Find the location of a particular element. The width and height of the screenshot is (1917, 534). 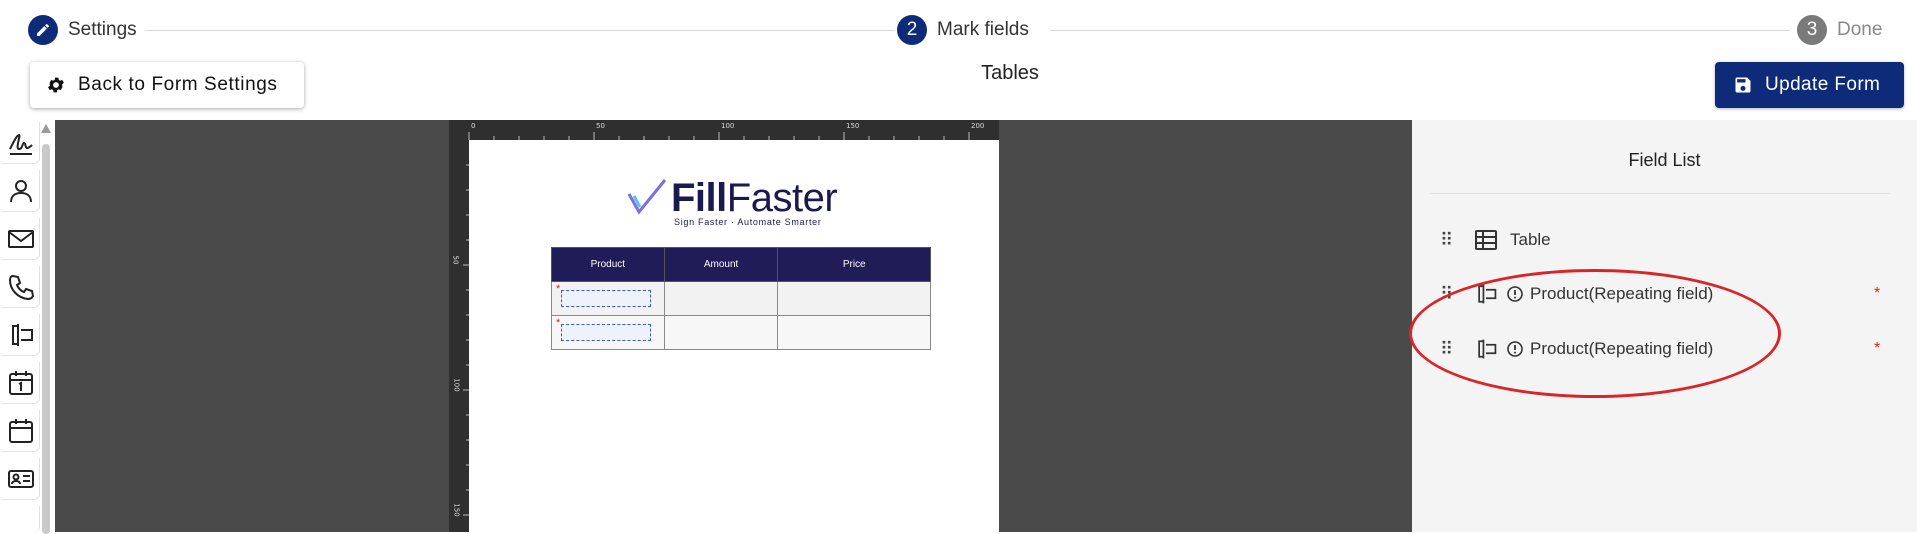

gear-icon is located at coordinates (56, 85).